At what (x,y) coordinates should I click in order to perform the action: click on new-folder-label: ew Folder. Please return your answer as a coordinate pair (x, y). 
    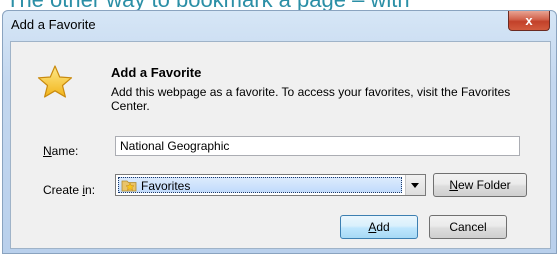
    Looking at the image, I should click on (484, 185).